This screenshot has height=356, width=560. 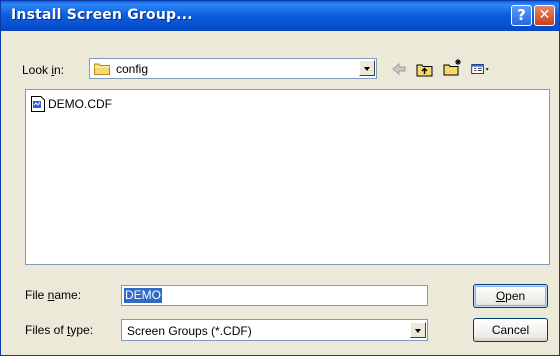 I want to click on look-in-dropdown: config, so click(x=233, y=68).